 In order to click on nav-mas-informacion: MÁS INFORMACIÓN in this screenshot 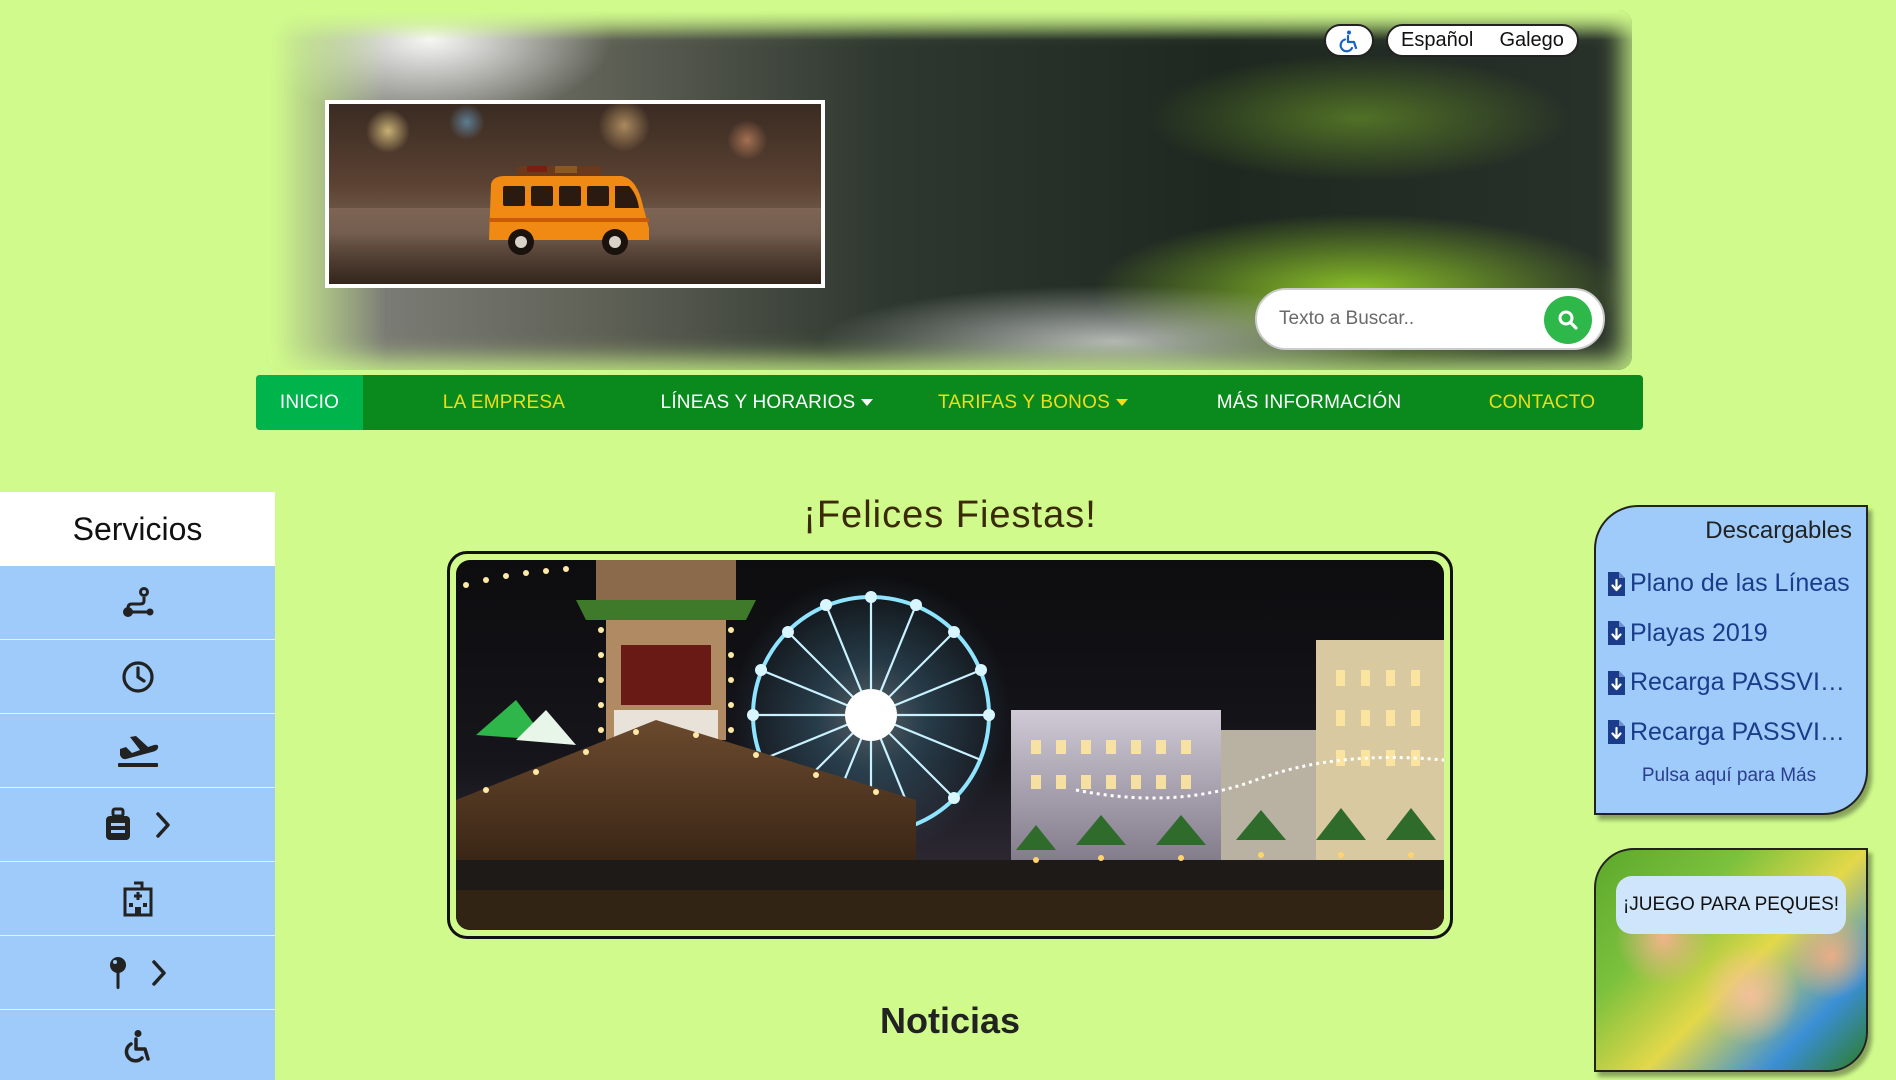, I will do `click(1309, 402)`.